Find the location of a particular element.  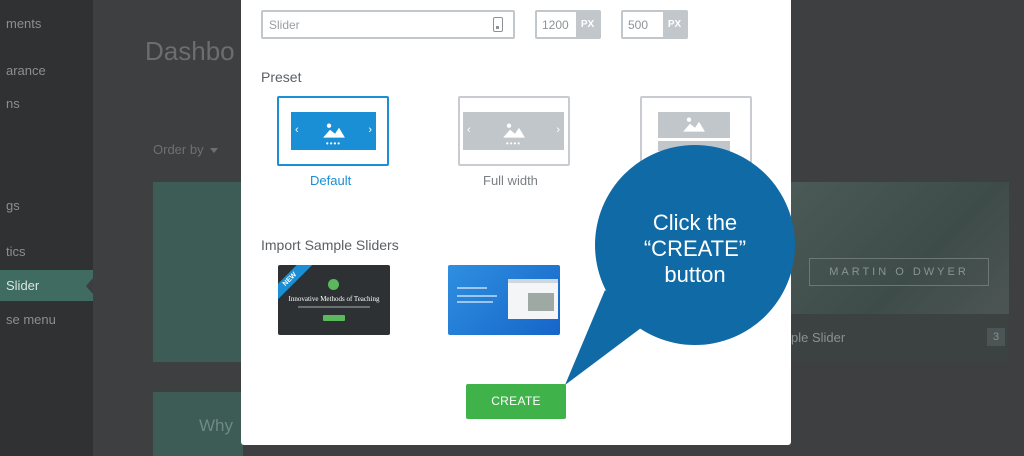

sample-subtext is located at coordinates (334, 307).